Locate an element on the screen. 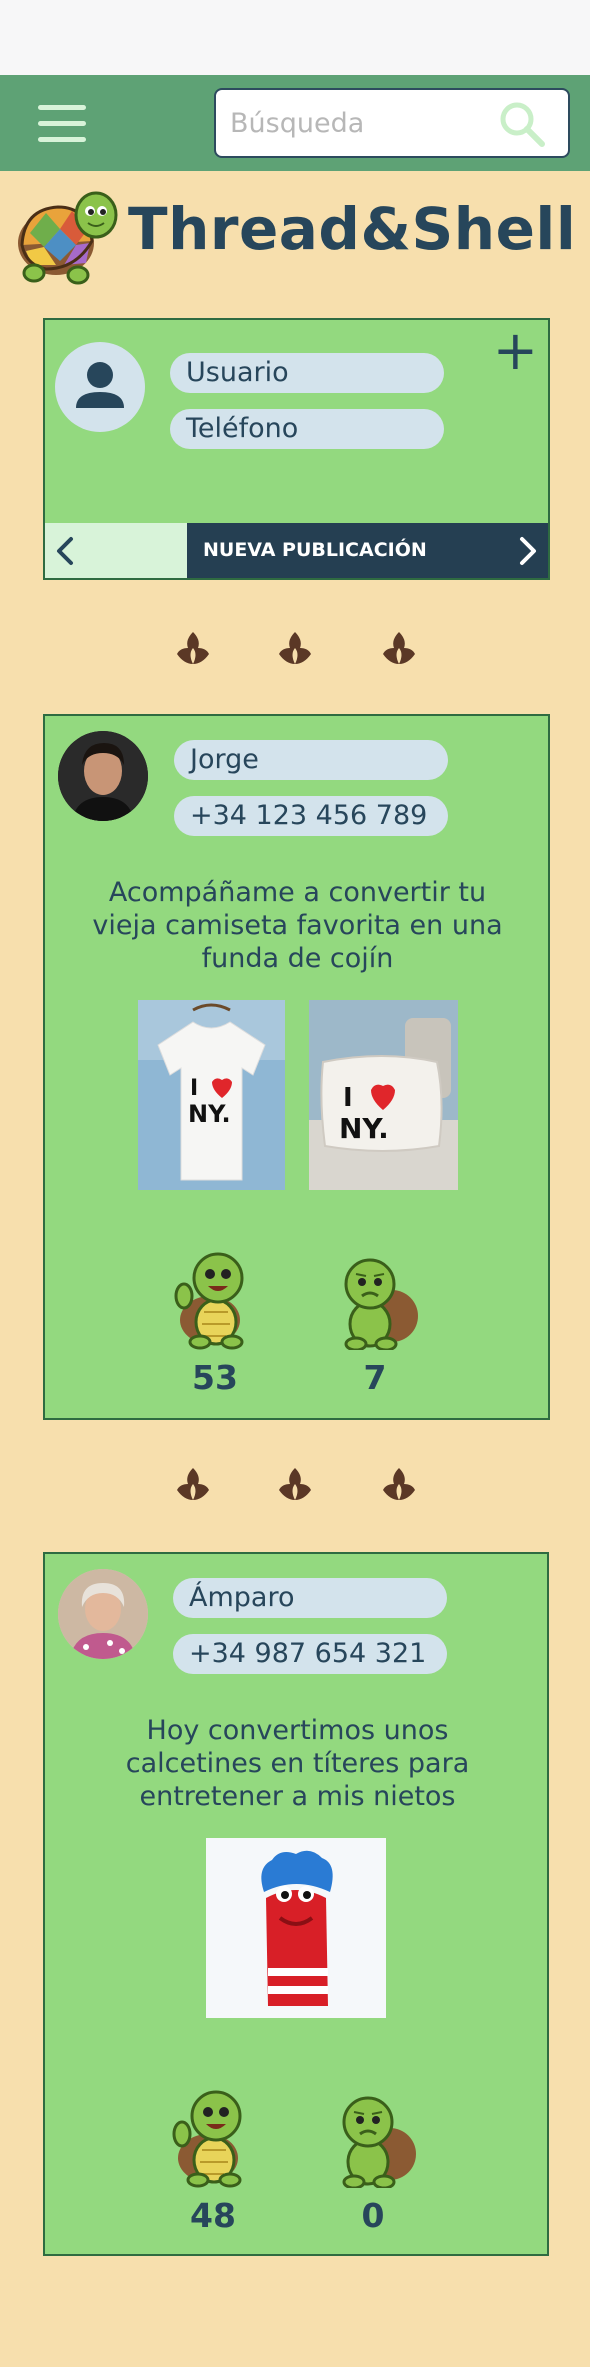 The image size is (590, 2367). phone-field: Teléfono is located at coordinates (307, 429).